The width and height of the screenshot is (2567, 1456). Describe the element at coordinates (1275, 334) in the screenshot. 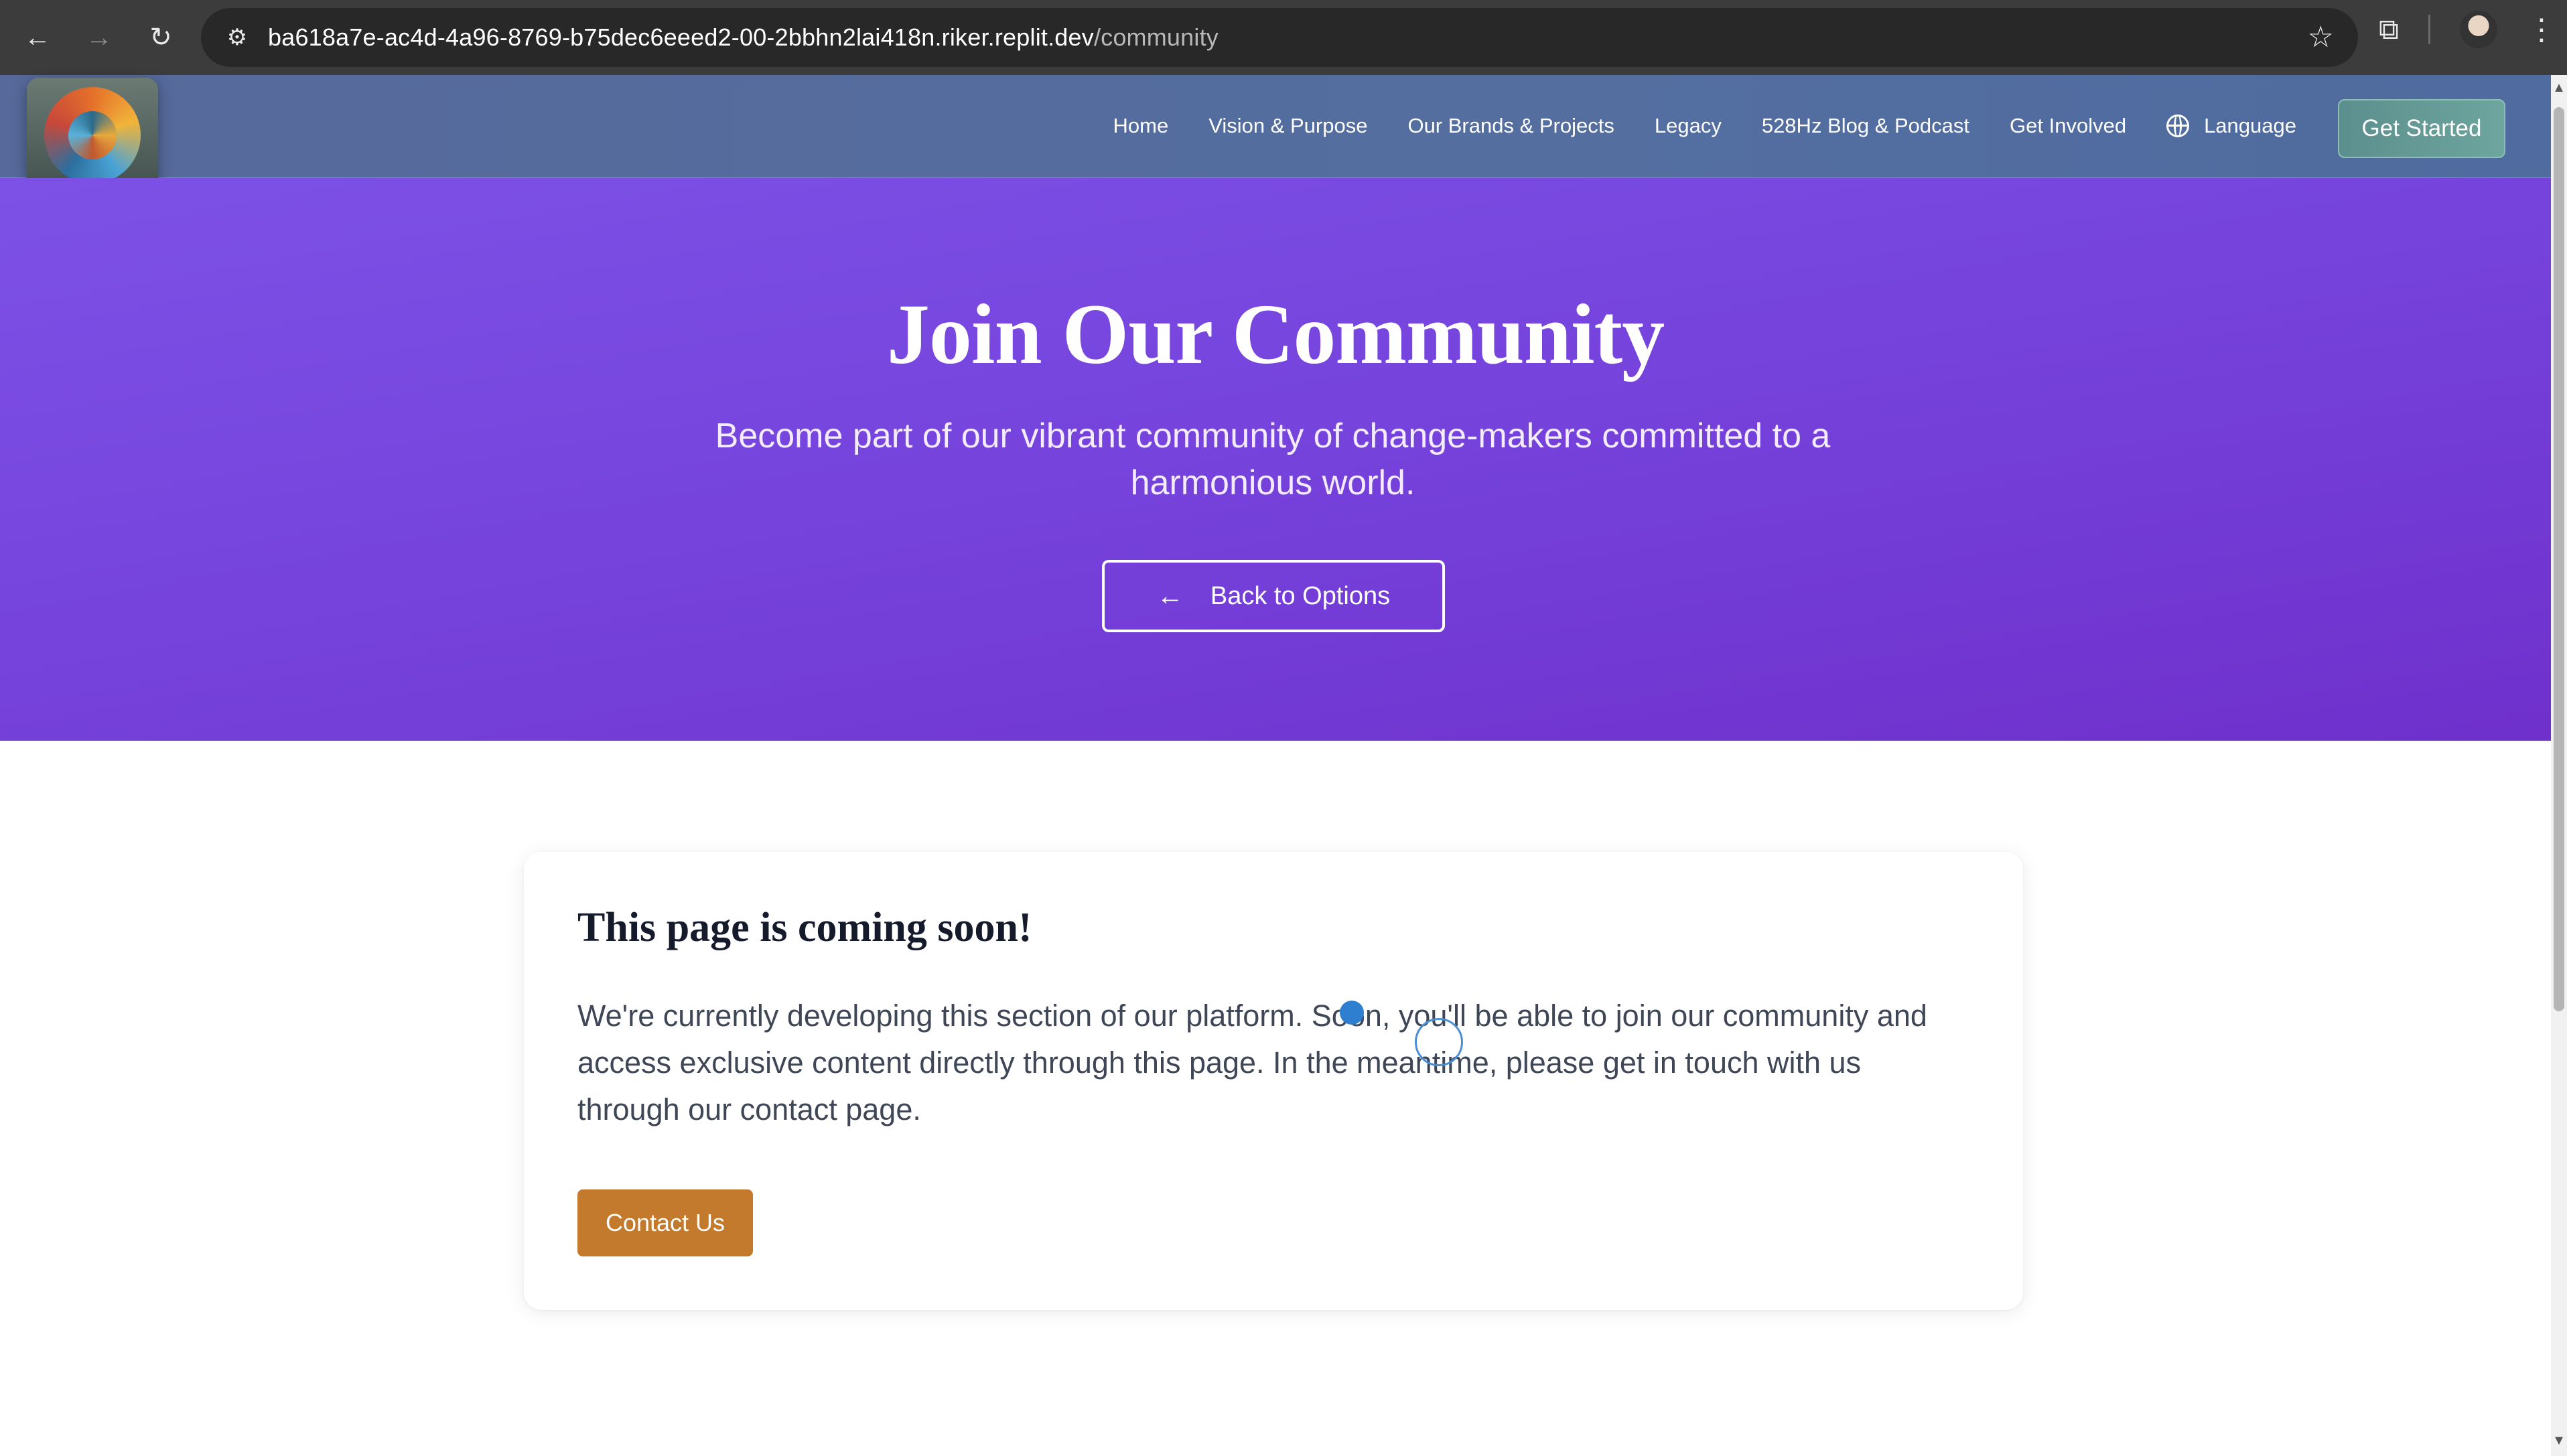

I see `page-title: Join Our Community` at that location.